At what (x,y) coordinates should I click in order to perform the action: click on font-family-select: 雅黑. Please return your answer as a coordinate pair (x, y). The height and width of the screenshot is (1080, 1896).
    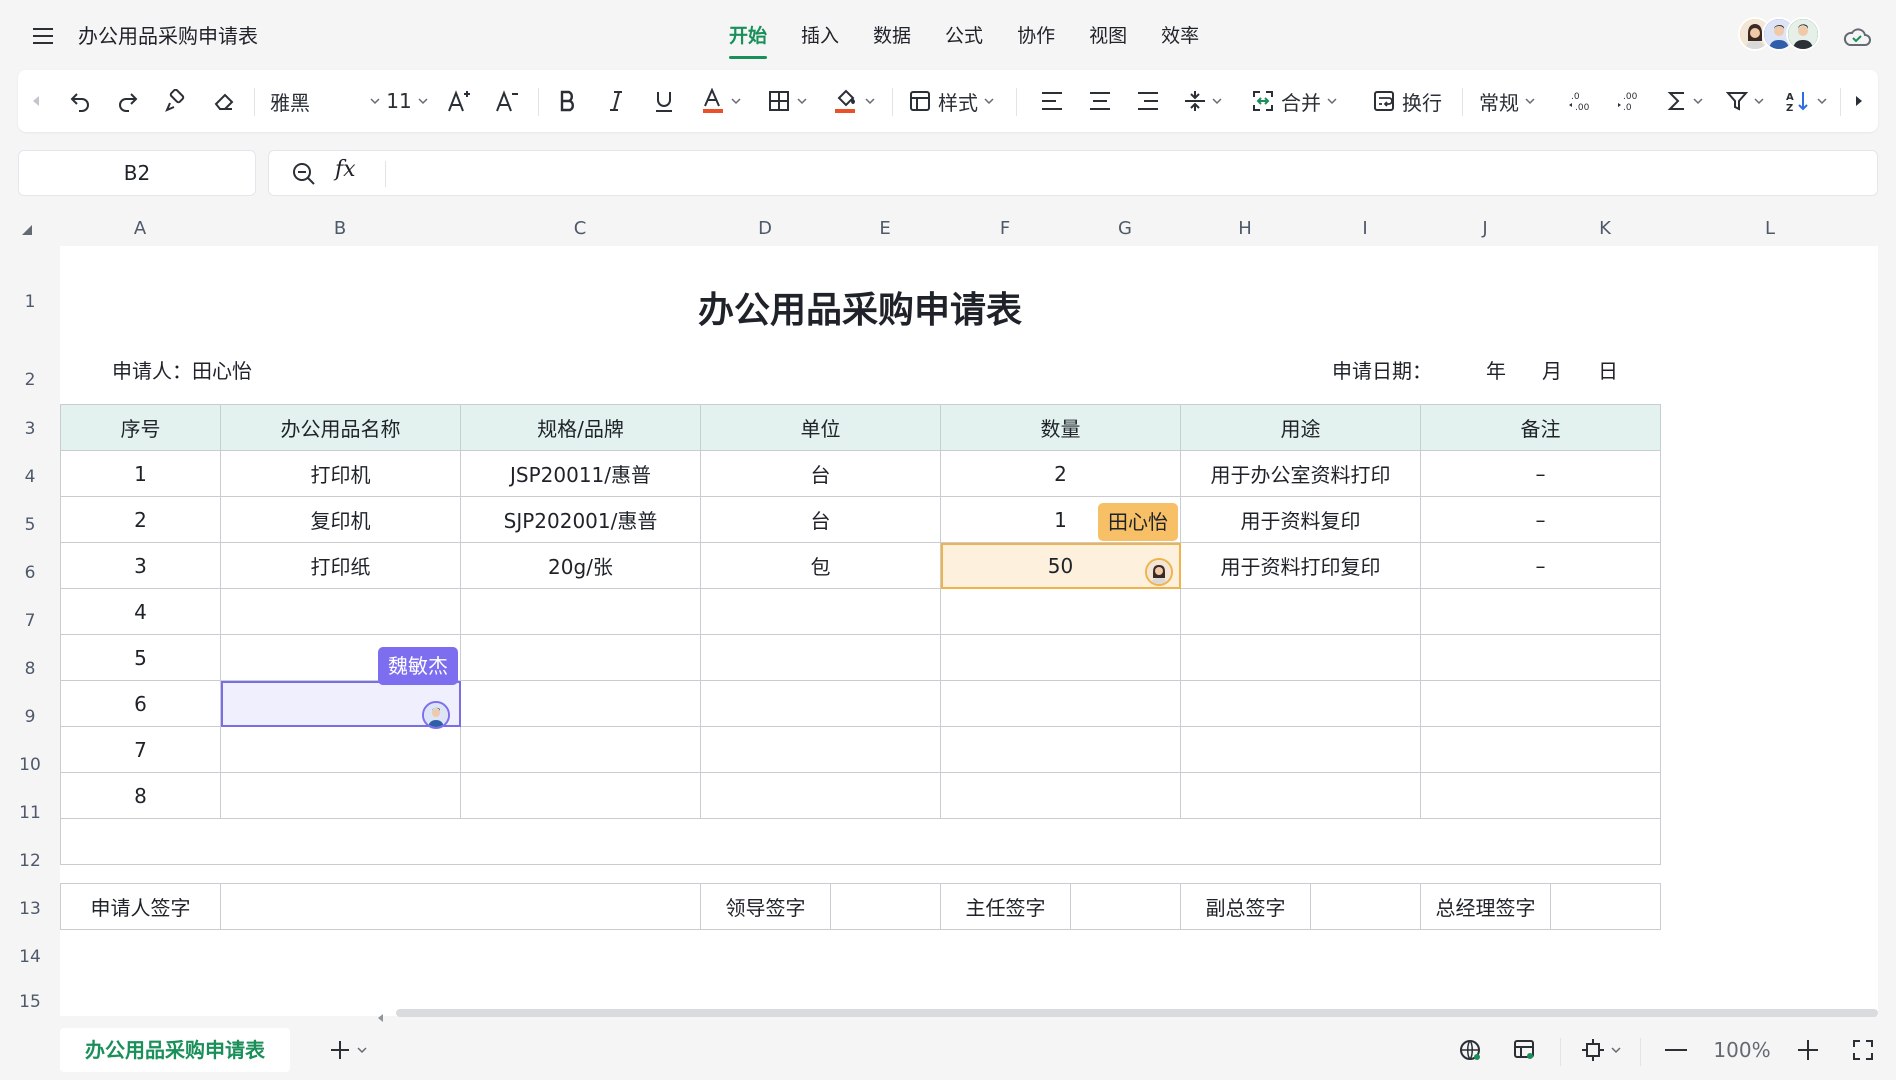
    Looking at the image, I should click on (325, 101).